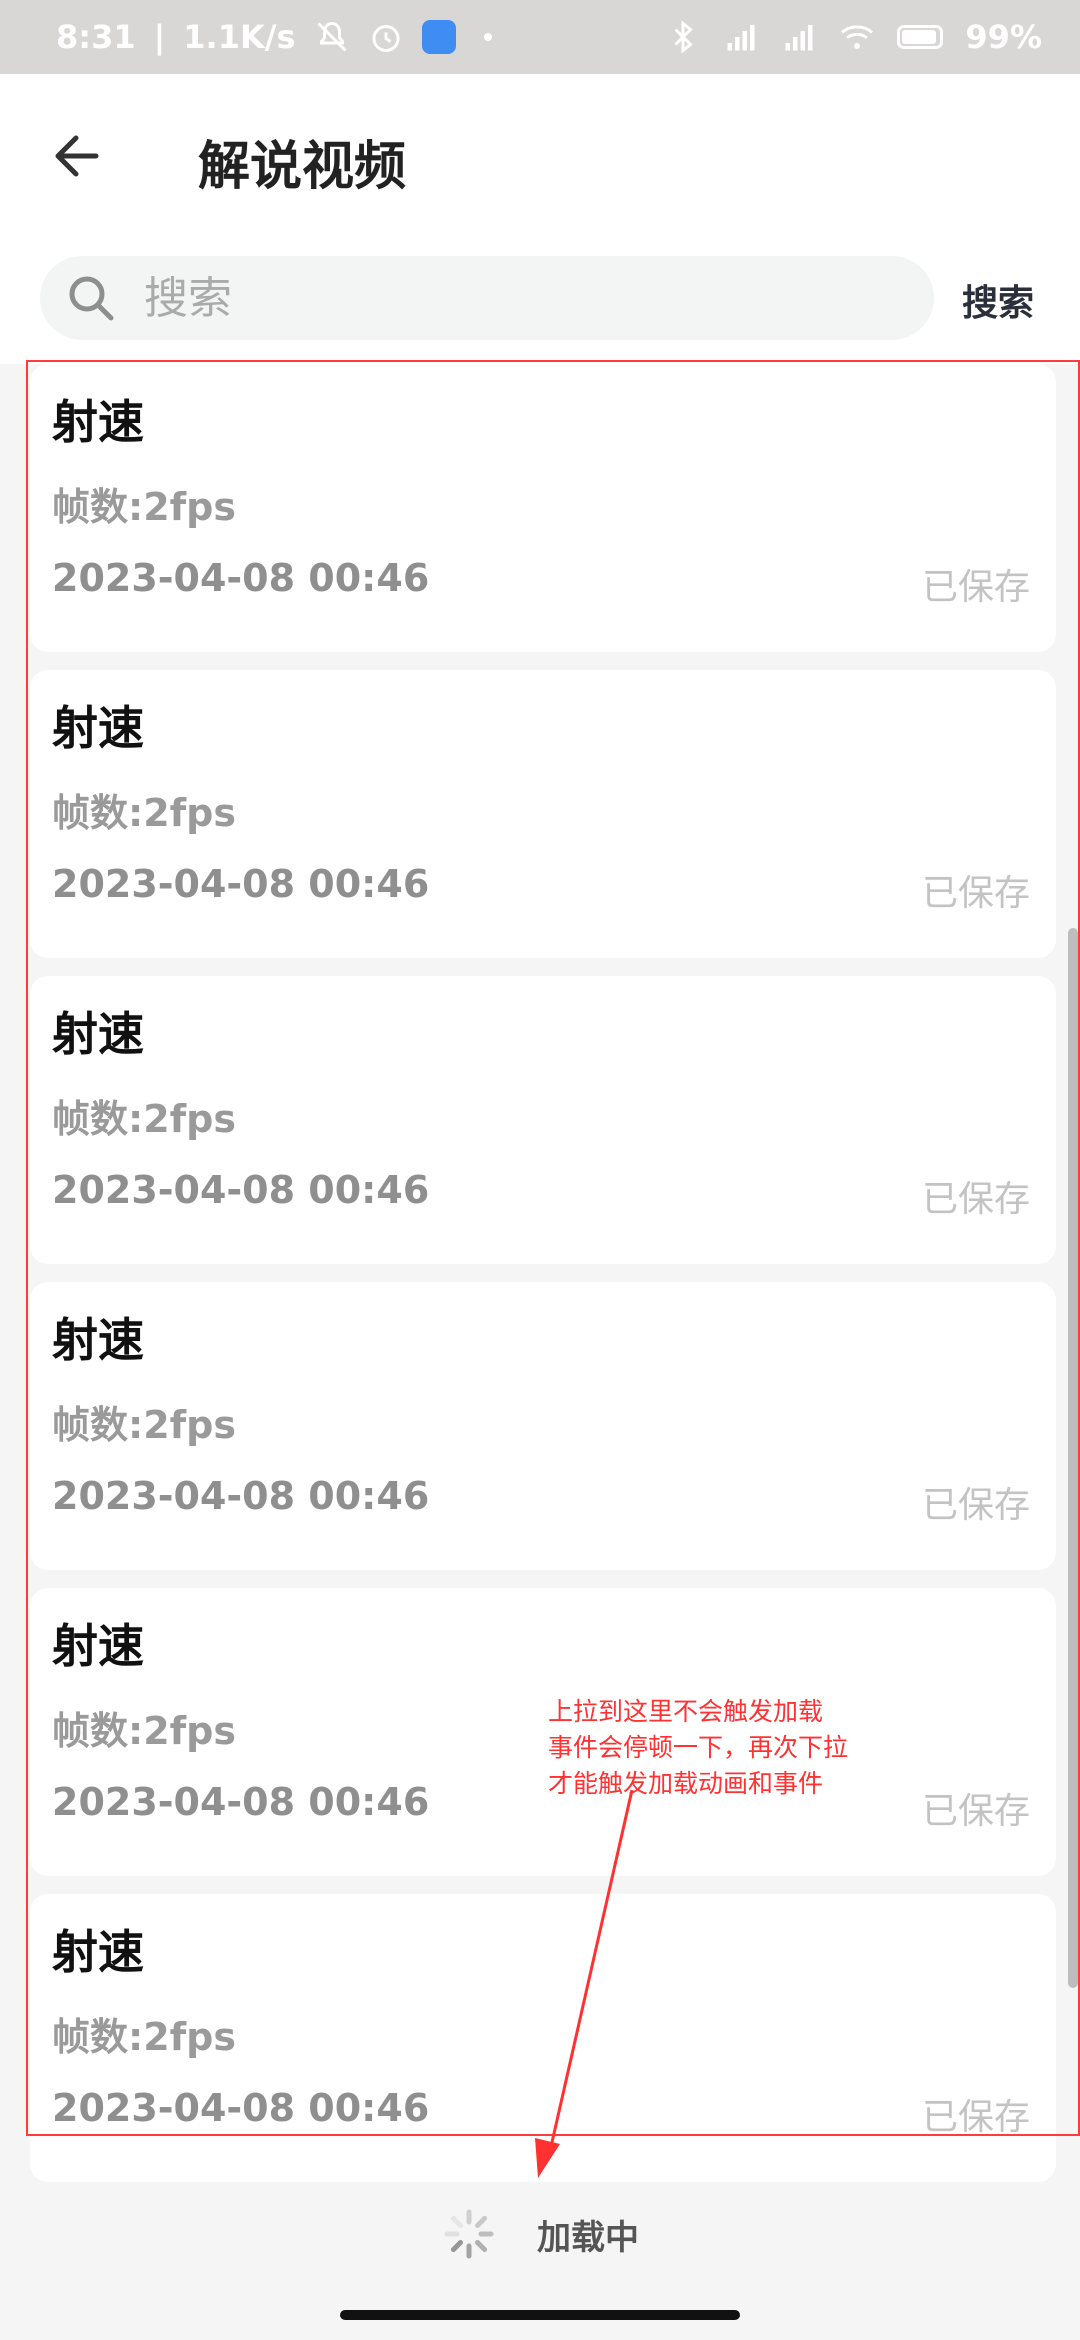 The height and width of the screenshot is (2340, 1080). Describe the element at coordinates (698, 1747) in the screenshot. I see `annotation-line: 事件会停顿一下，再次下拉` at that location.